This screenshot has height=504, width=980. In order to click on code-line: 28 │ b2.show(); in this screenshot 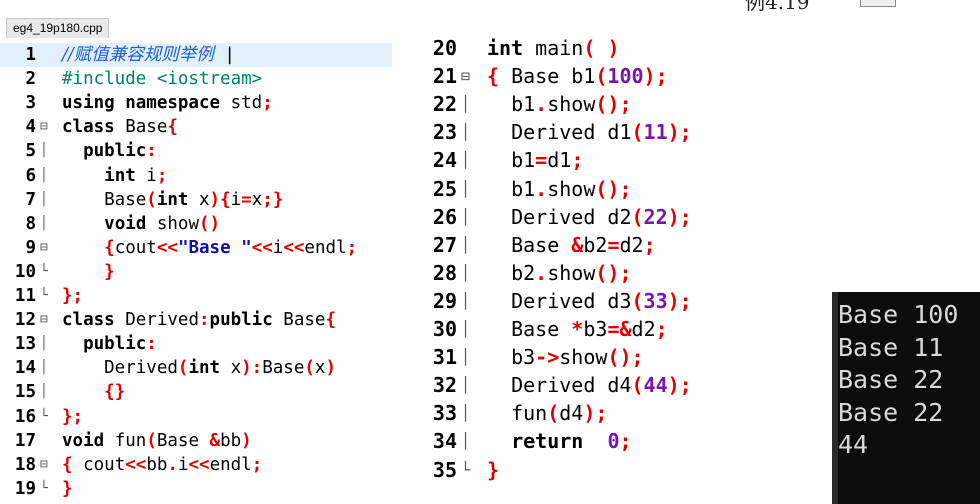, I will do `click(575, 273)`.